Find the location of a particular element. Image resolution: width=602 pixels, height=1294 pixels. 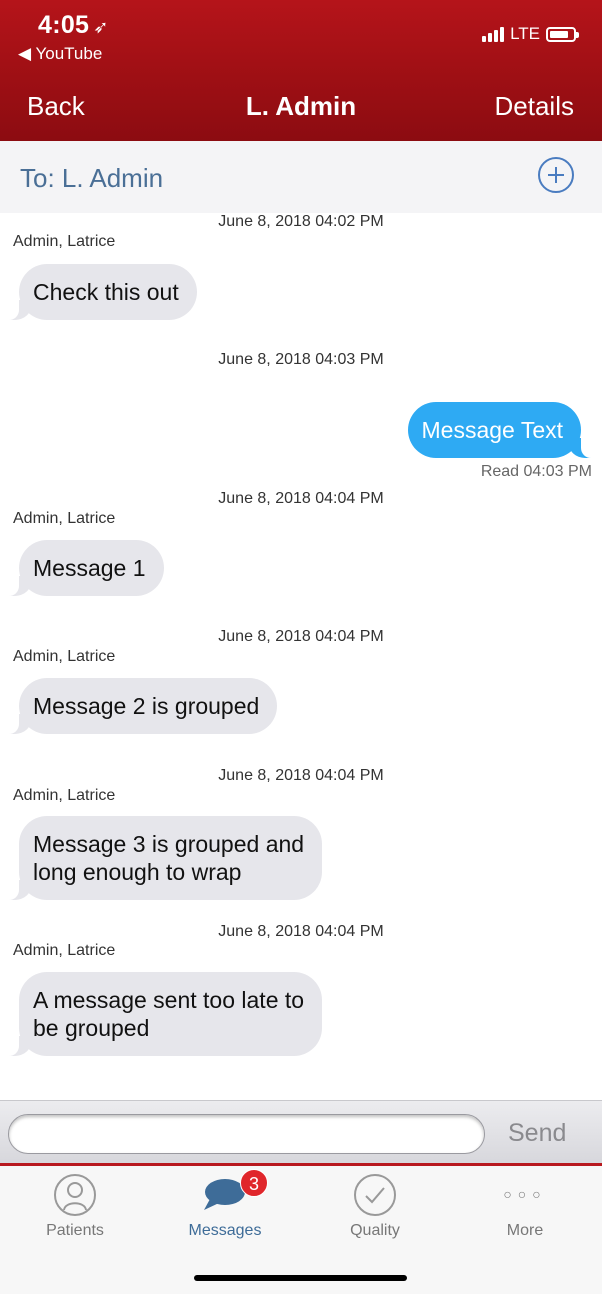

battery-icon is located at coordinates (562, 34).